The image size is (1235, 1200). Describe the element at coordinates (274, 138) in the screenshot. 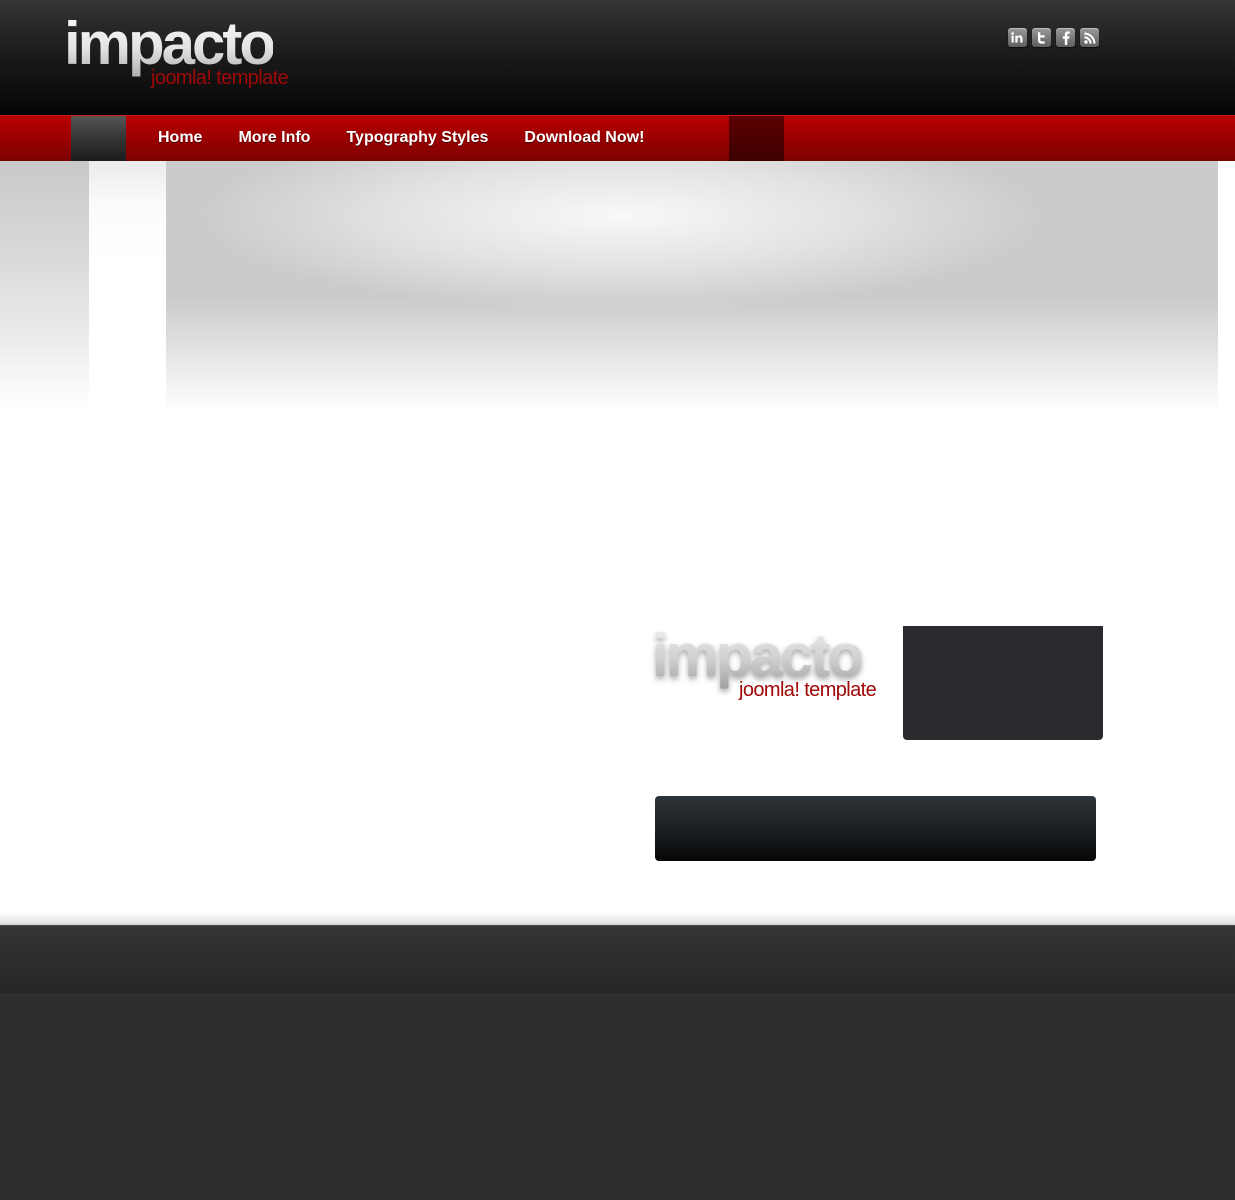

I see `nav-item-more-info: More Info` at that location.